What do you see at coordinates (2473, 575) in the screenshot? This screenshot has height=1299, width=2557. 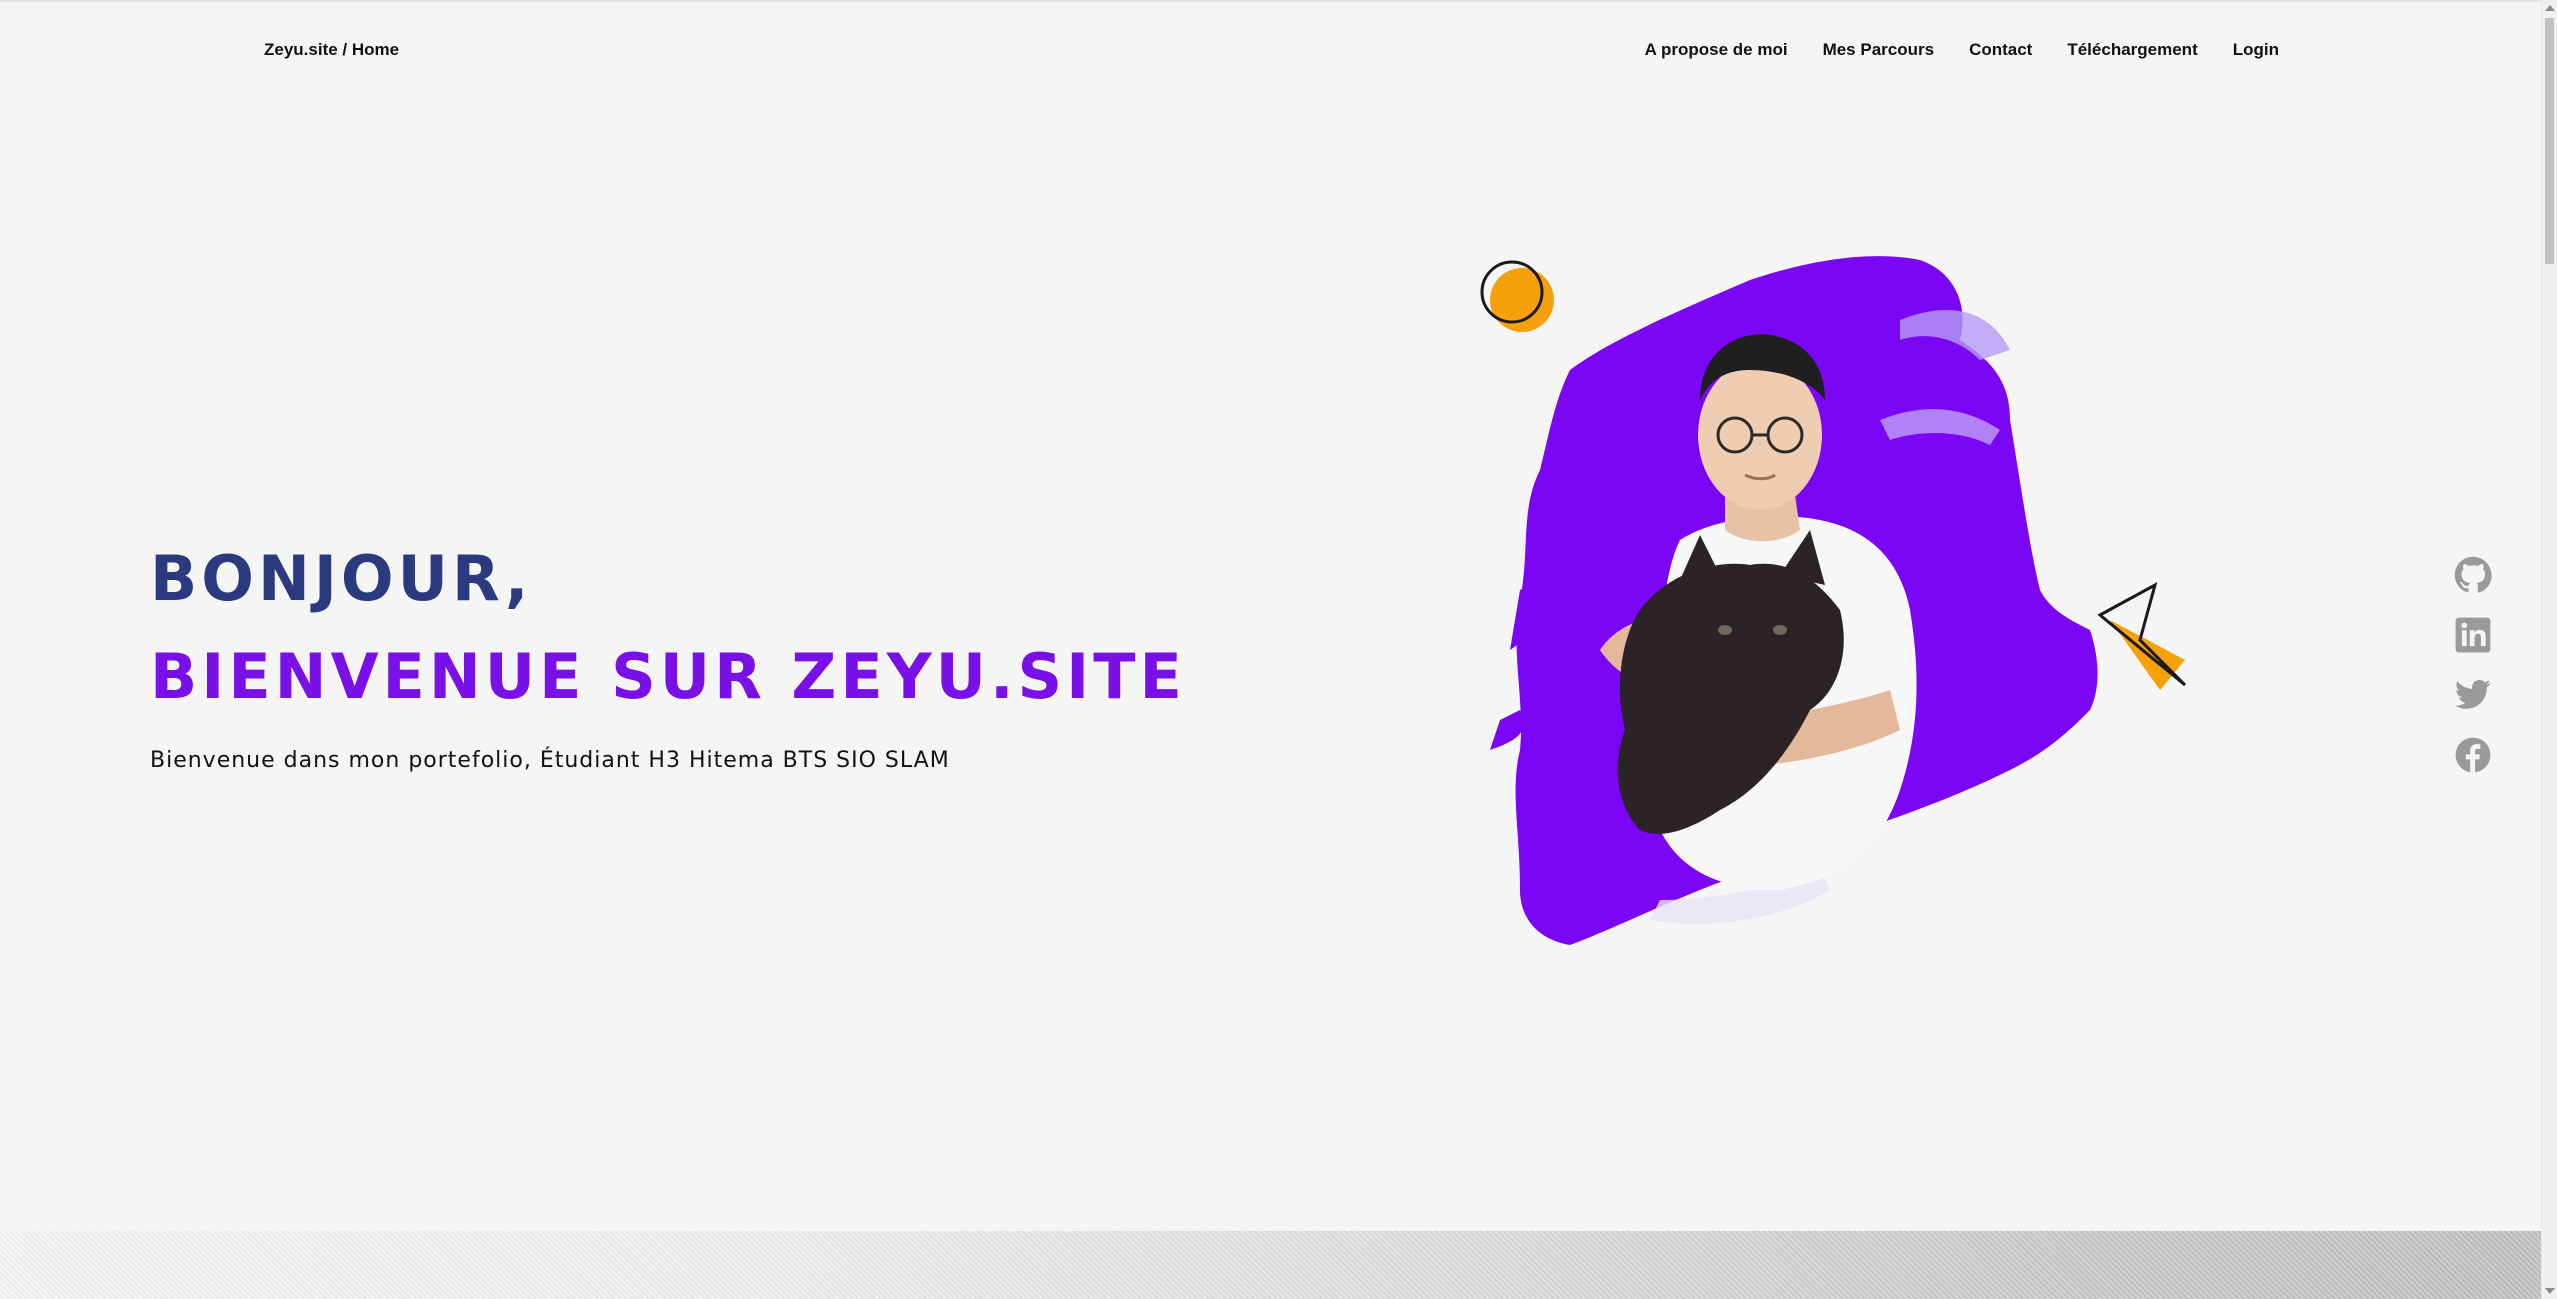 I see `github-icon` at bounding box center [2473, 575].